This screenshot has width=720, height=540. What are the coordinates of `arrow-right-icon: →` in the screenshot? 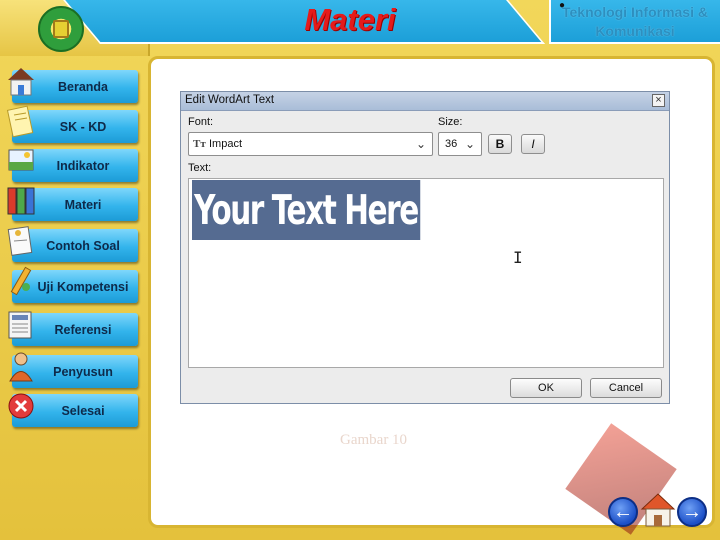 It's located at (692, 512).